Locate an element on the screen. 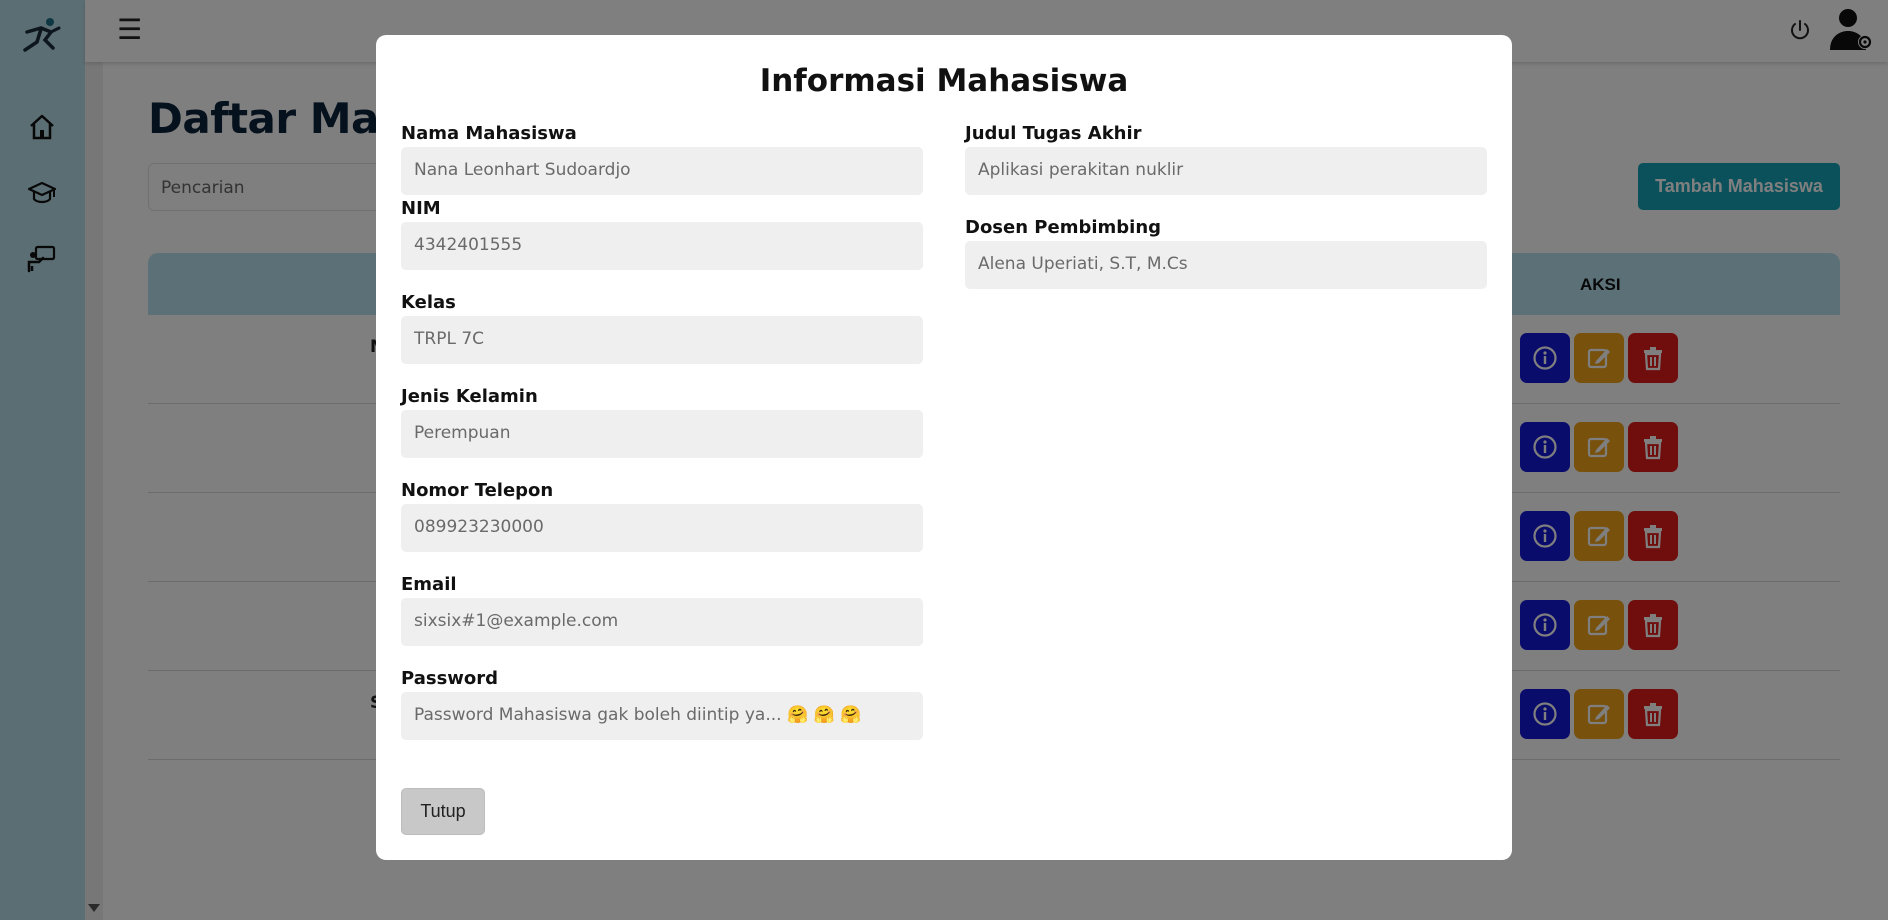 The width and height of the screenshot is (1888, 920). nim-field: 4342401555 is located at coordinates (662, 246).